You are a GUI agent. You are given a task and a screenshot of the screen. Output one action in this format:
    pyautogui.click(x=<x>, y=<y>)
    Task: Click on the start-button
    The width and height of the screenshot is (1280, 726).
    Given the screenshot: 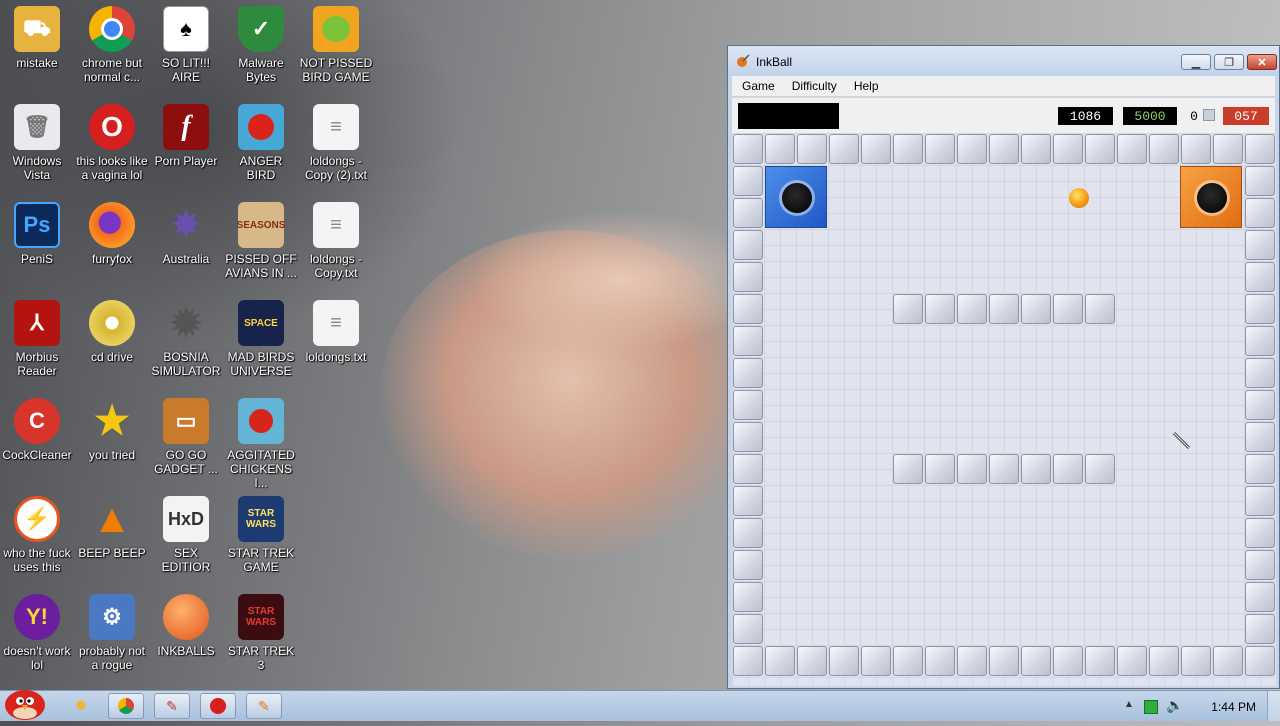 What is the action you would take?
    pyautogui.click(x=25, y=702)
    